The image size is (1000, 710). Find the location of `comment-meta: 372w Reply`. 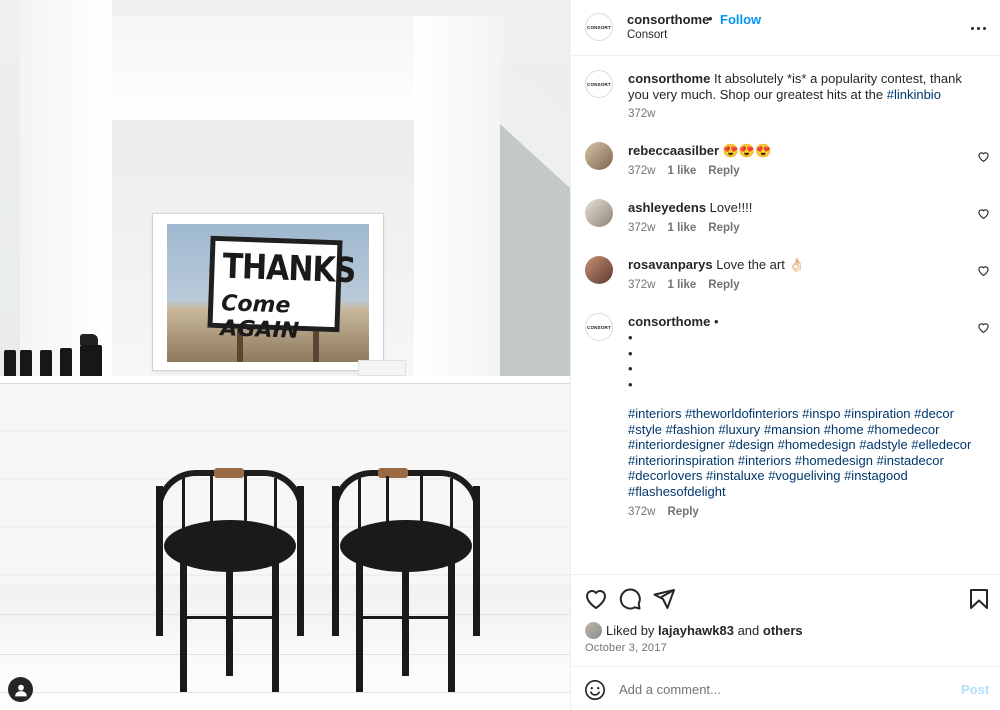

comment-meta: 372w Reply is located at coordinates (663, 512).